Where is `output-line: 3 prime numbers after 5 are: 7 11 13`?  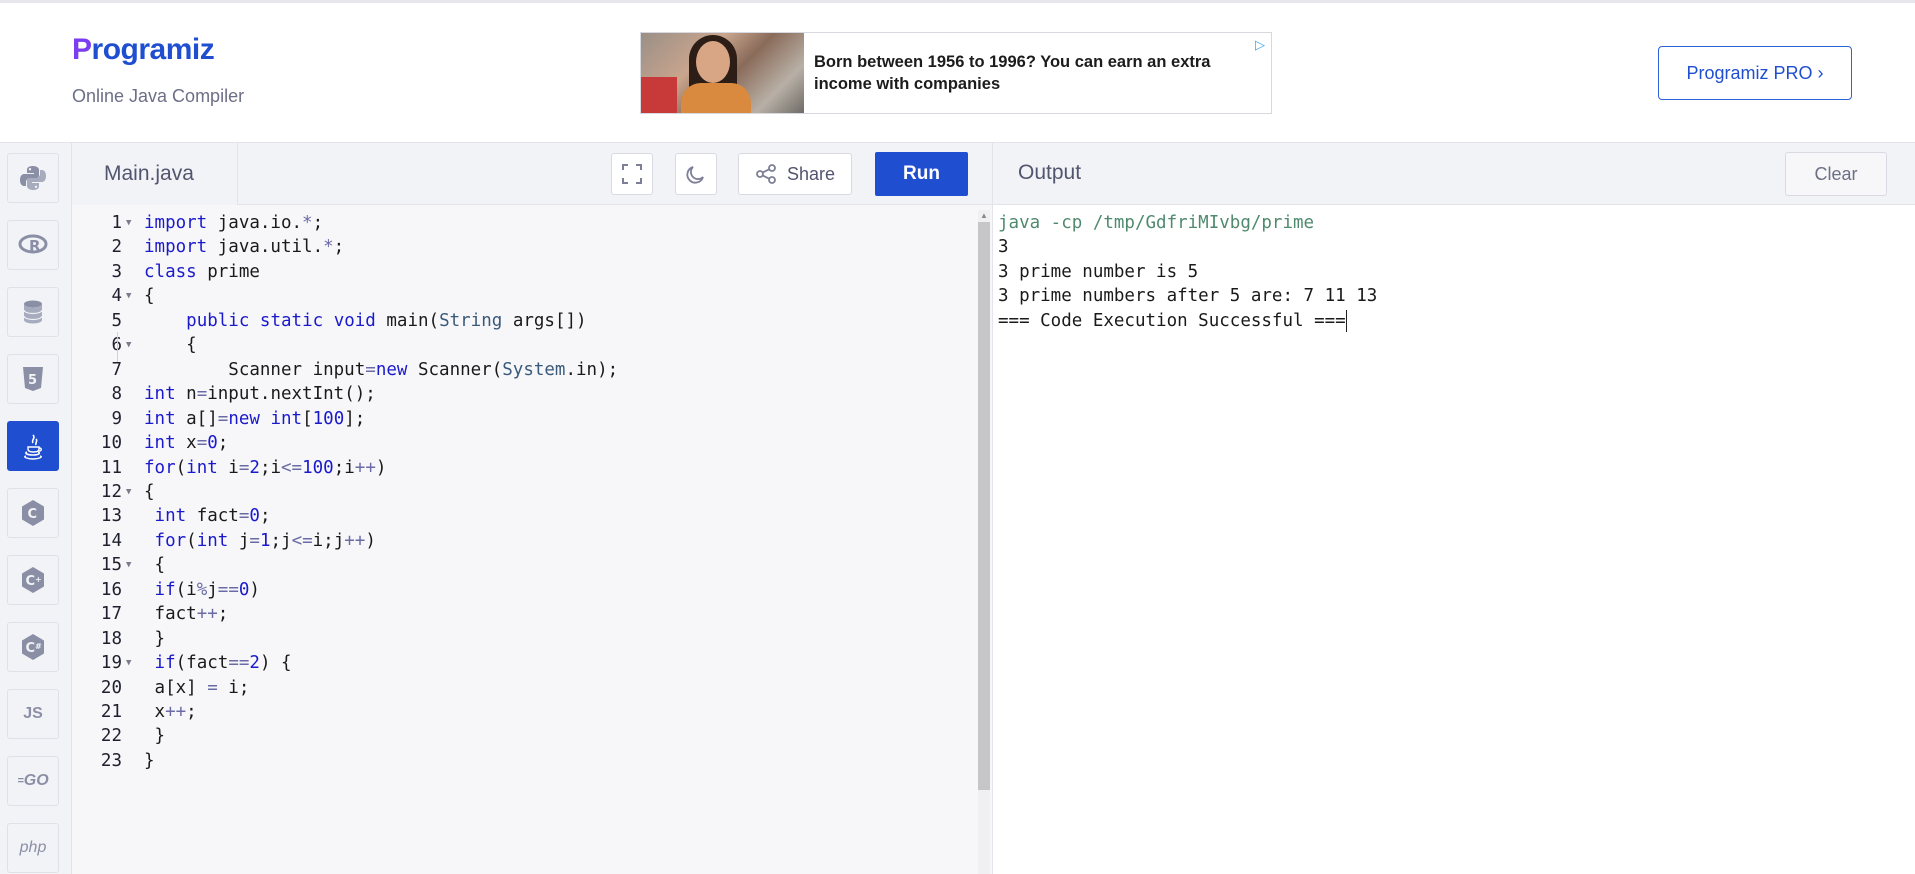 output-line: 3 prime numbers after 5 are: 7 11 13 is located at coordinates (1188, 296).